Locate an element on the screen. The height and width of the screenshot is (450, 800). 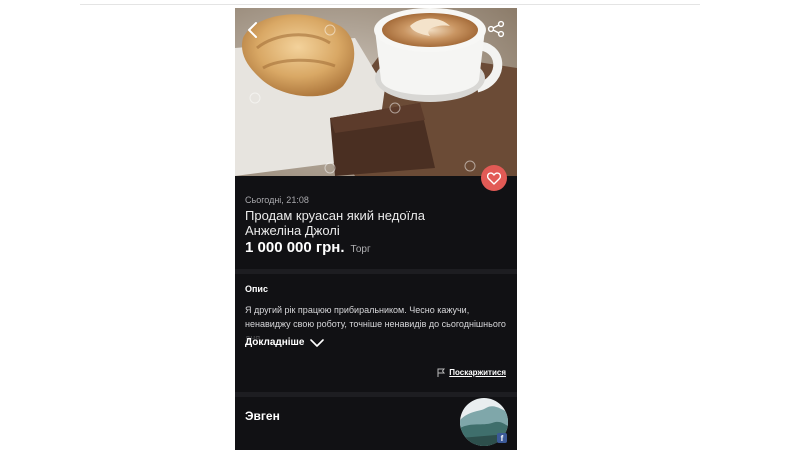
report-link: Поскаржитися is located at coordinates (471, 372).